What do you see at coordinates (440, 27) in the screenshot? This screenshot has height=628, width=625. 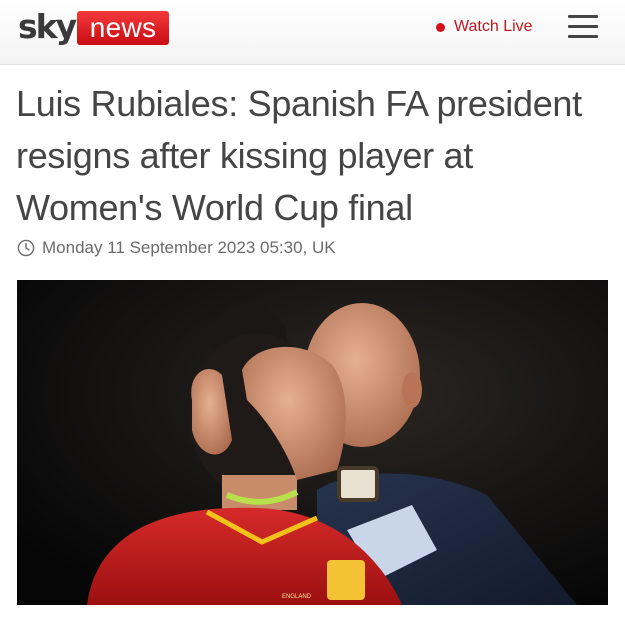 I see `live-dot-icon` at bounding box center [440, 27].